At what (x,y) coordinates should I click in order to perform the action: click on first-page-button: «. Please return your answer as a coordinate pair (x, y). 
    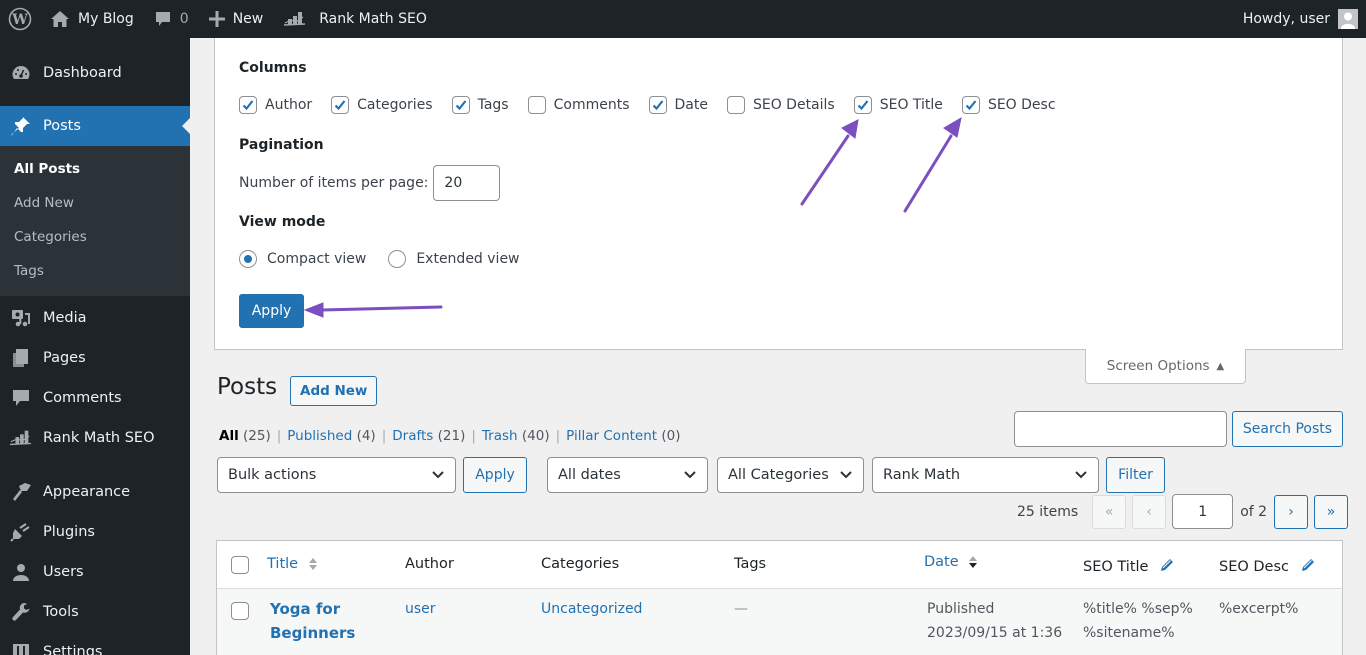
    Looking at the image, I should click on (1109, 511).